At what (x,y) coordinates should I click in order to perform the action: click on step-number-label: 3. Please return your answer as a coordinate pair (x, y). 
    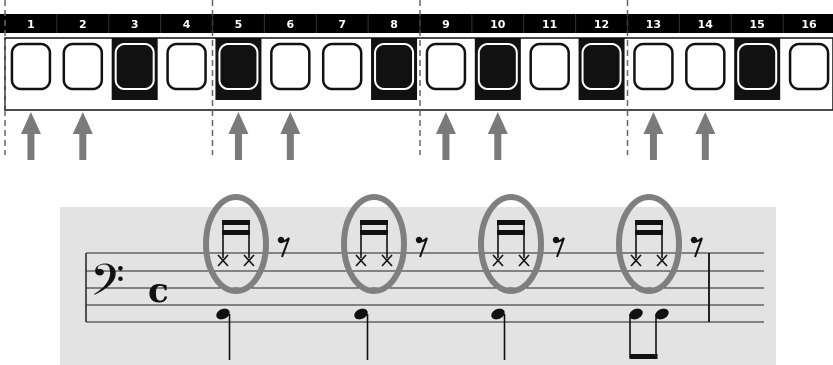
    Looking at the image, I should click on (135, 24).